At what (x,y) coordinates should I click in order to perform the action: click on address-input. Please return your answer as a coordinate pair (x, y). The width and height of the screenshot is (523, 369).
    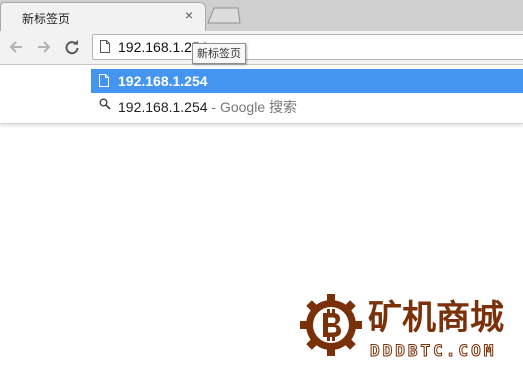
    Looking at the image, I should click on (268, 47).